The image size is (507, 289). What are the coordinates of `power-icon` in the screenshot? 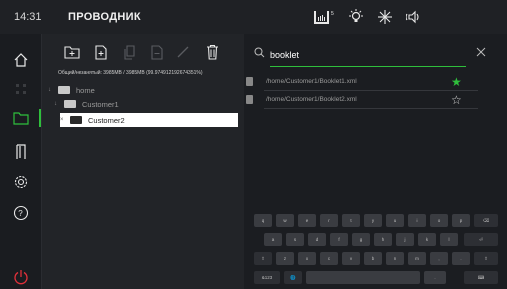 It's located at (20, 277).